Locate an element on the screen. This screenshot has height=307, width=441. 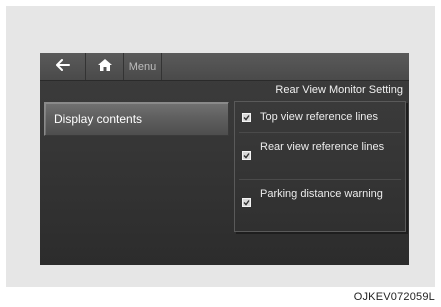
option-label: Rear view reference lines is located at coordinates (322, 147).